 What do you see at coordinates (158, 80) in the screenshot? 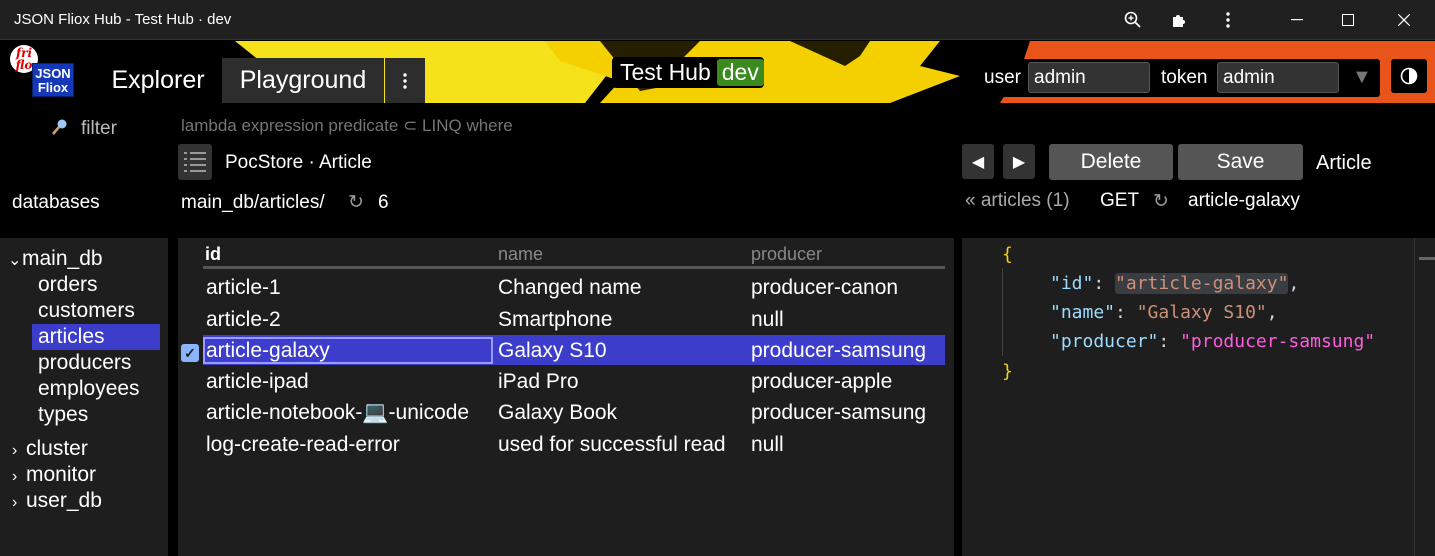
I see `tab-explorer: Explorer` at bounding box center [158, 80].